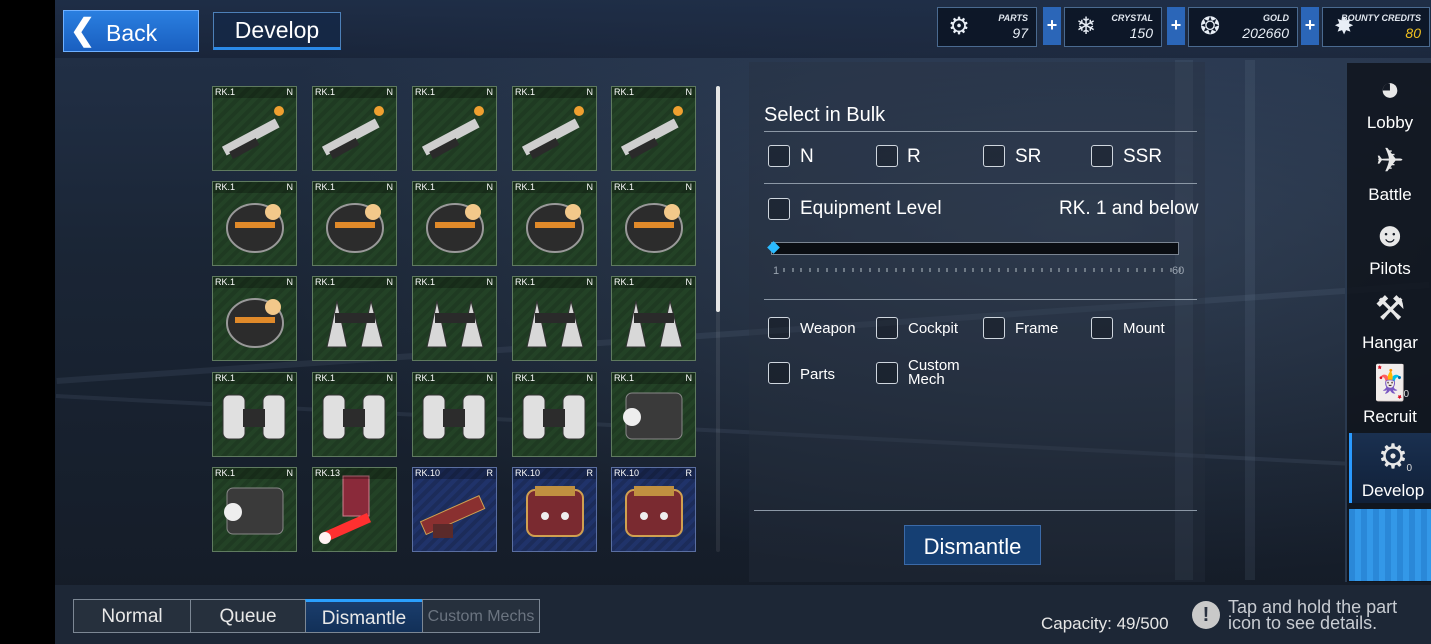  Describe the element at coordinates (590, 473) in the screenshot. I see `item-rarity: R` at that location.